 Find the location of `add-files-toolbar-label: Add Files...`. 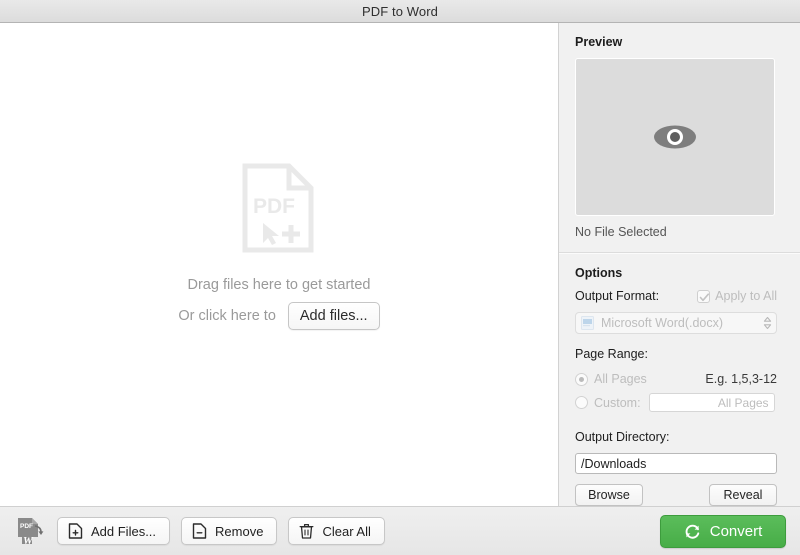

add-files-toolbar-label: Add Files... is located at coordinates (124, 531).